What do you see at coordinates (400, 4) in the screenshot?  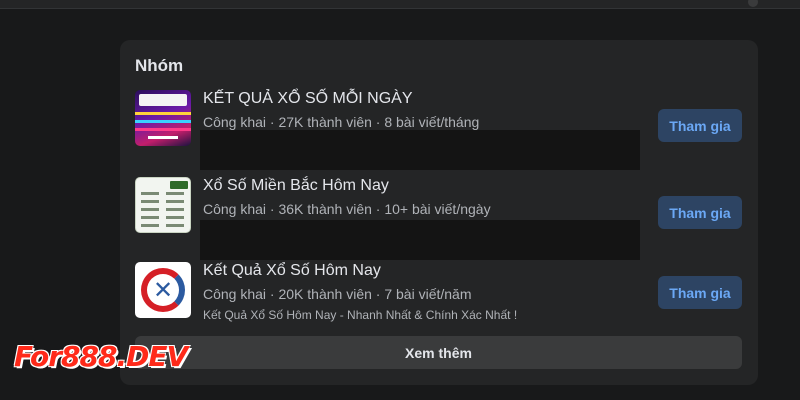 I see `top-bar` at bounding box center [400, 4].